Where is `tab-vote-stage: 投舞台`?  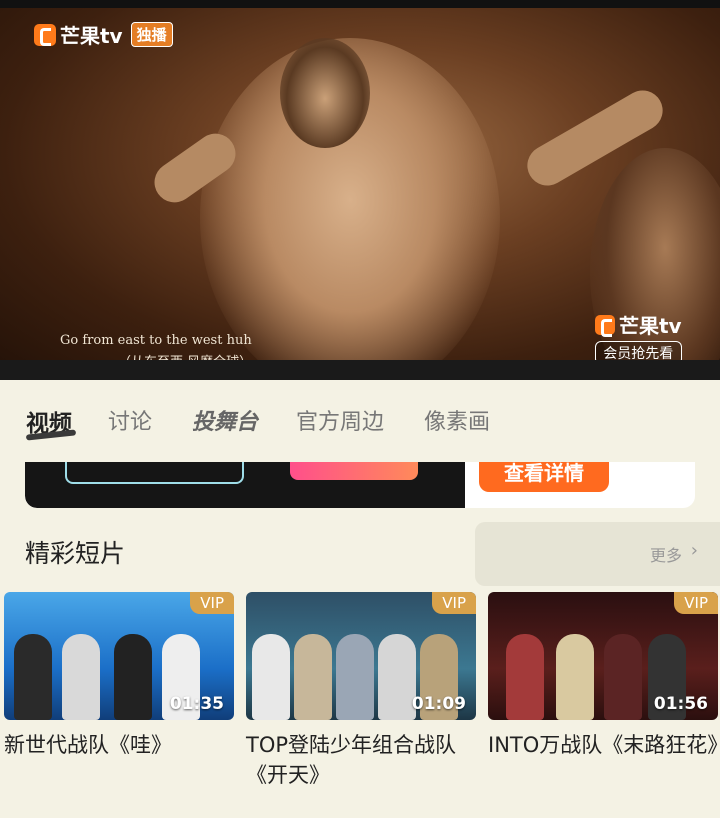
tab-vote-stage: 投舞台 is located at coordinates (225, 420).